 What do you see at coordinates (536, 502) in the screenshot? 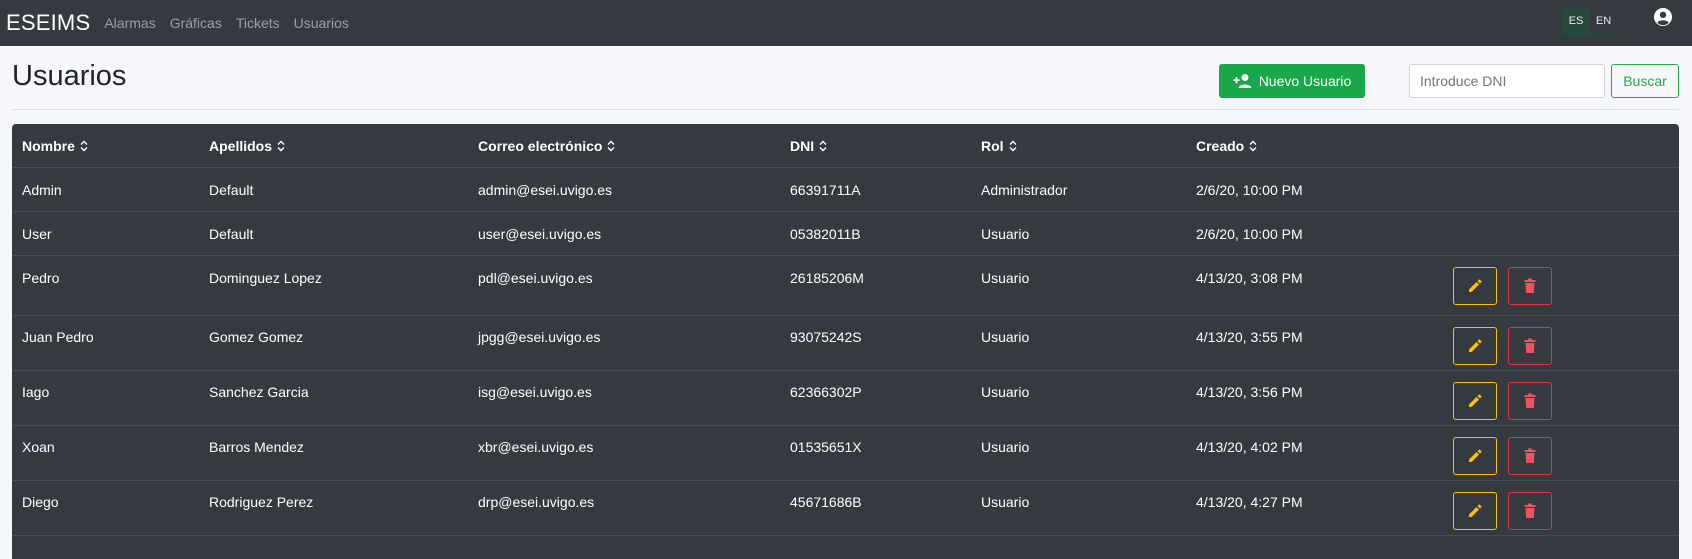
I see `cell-correo: drp@esei.uvigo.es` at bounding box center [536, 502].